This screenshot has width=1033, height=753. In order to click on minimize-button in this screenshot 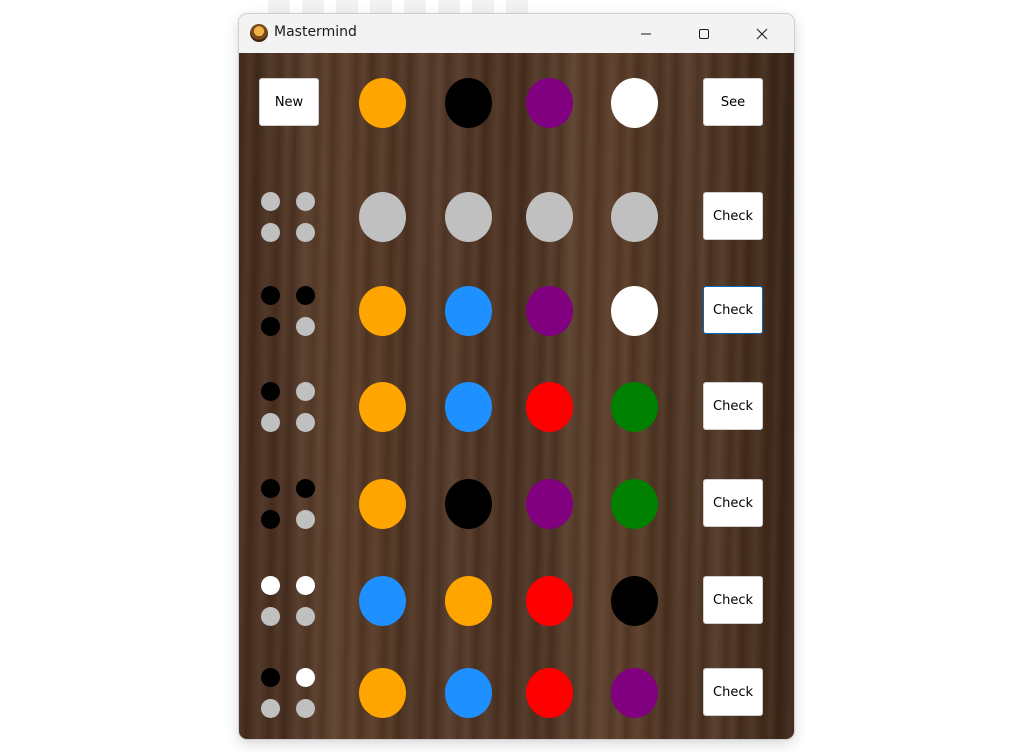, I will do `click(646, 33)`.